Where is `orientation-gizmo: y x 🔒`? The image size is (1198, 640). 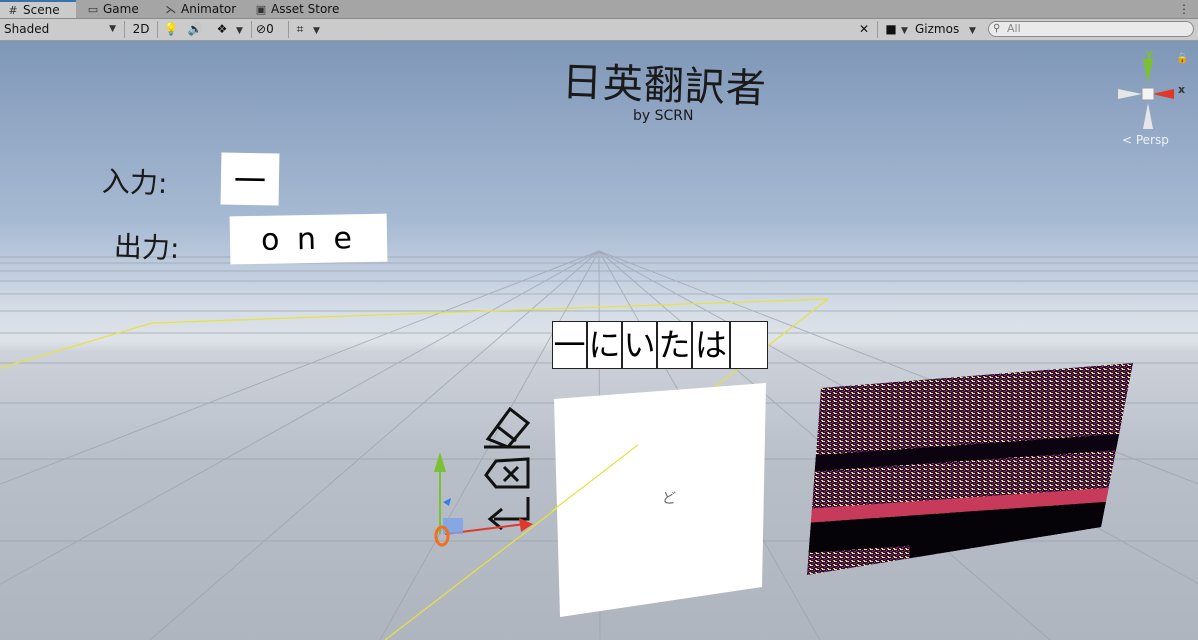 orientation-gizmo: y x 🔒 is located at coordinates (1154, 93).